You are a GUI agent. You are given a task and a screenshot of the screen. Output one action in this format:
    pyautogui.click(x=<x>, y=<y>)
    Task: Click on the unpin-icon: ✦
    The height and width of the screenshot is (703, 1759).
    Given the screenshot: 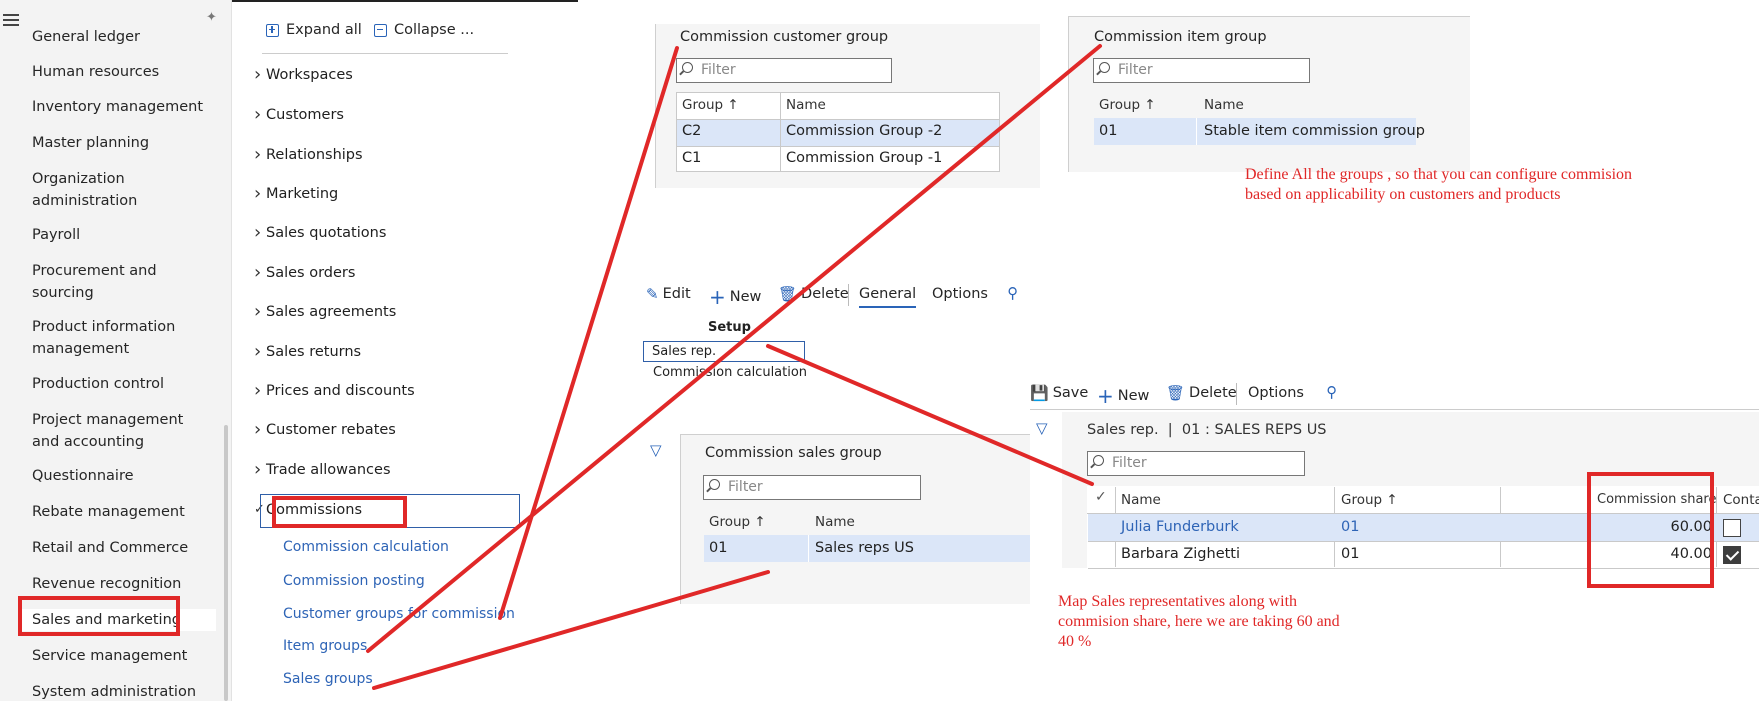 What is the action you would take?
    pyautogui.click(x=214, y=18)
    